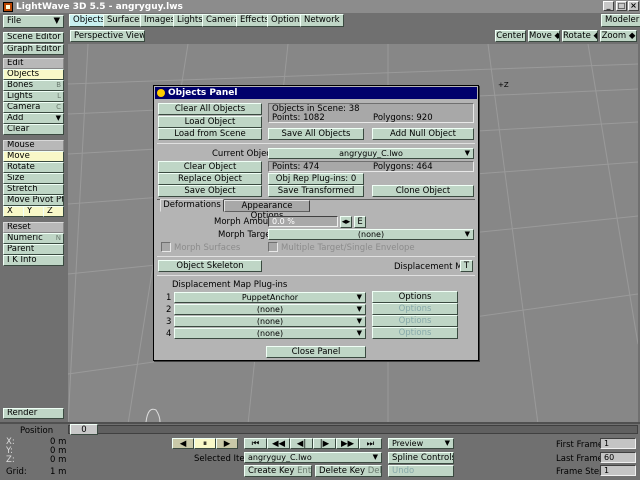 This screenshot has height=480, width=640. What do you see at coordinates (20, 96) in the screenshot?
I see `lights-label: Lights` at bounding box center [20, 96].